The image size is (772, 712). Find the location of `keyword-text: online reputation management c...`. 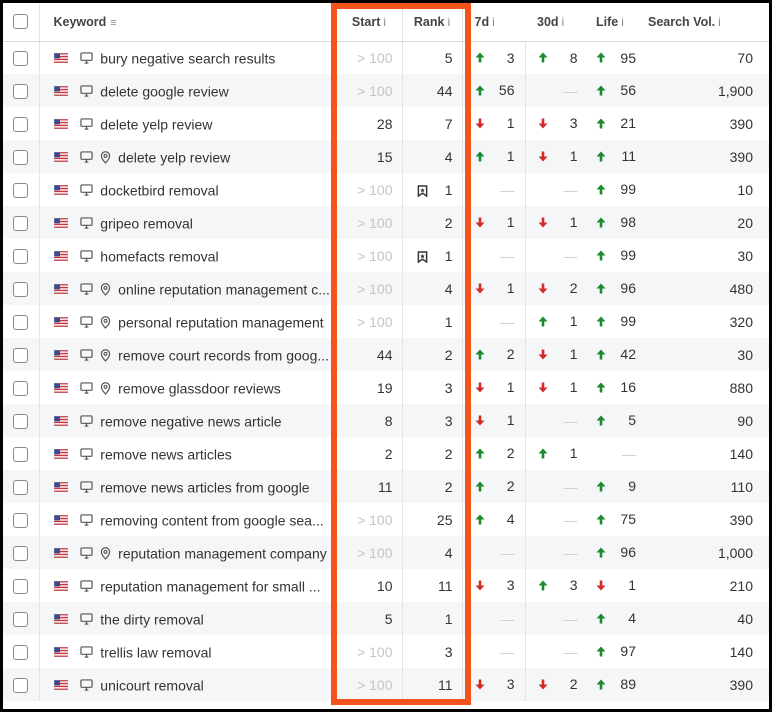

keyword-text: online reputation management c... is located at coordinates (224, 289).